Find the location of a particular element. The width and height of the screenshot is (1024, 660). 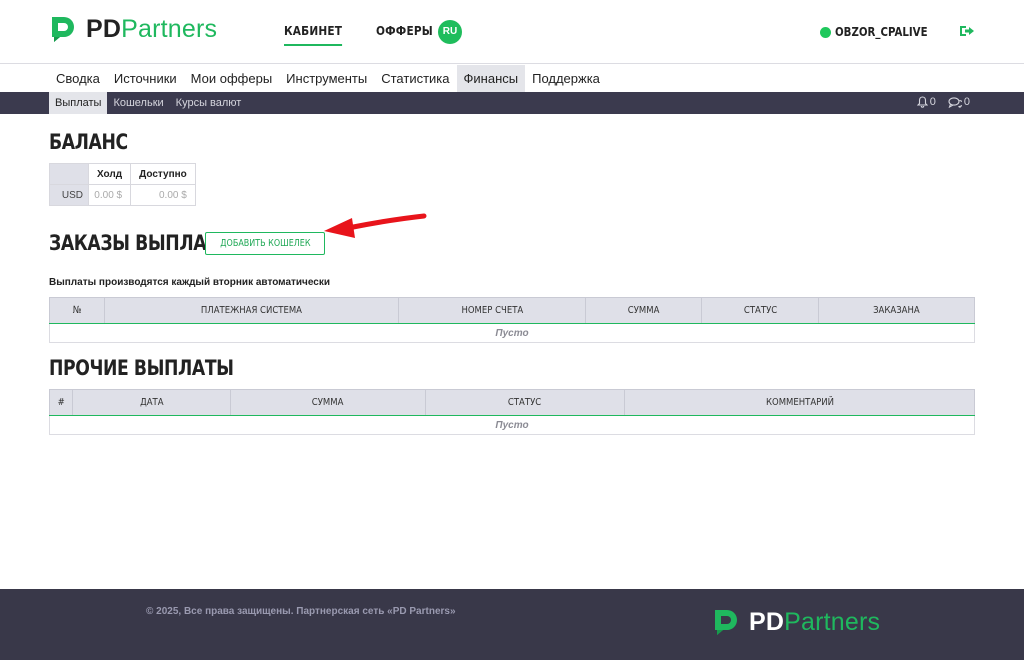

col-account-number: НОМЕР СЧЕТА is located at coordinates (492, 310).